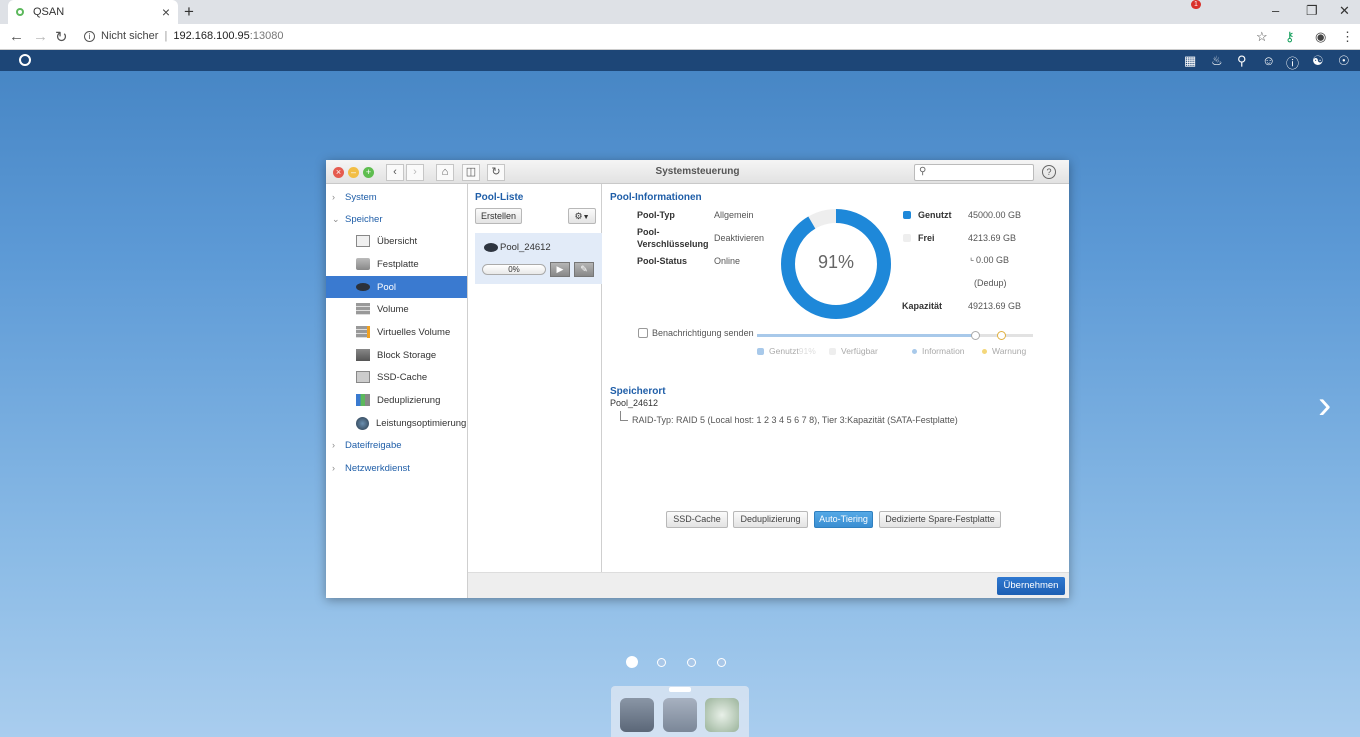  I want to click on reload-icon: ↻, so click(61, 37).